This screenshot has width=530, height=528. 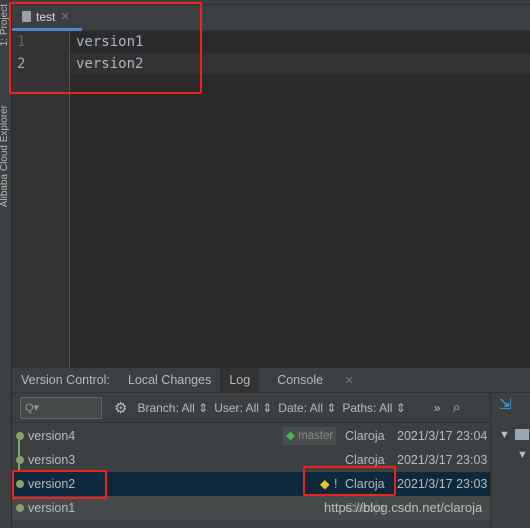 What do you see at coordinates (442, 436) in the screenshot?
I see `commit-date: 2021/3/17 23:04` at bounding box center [442, 436].